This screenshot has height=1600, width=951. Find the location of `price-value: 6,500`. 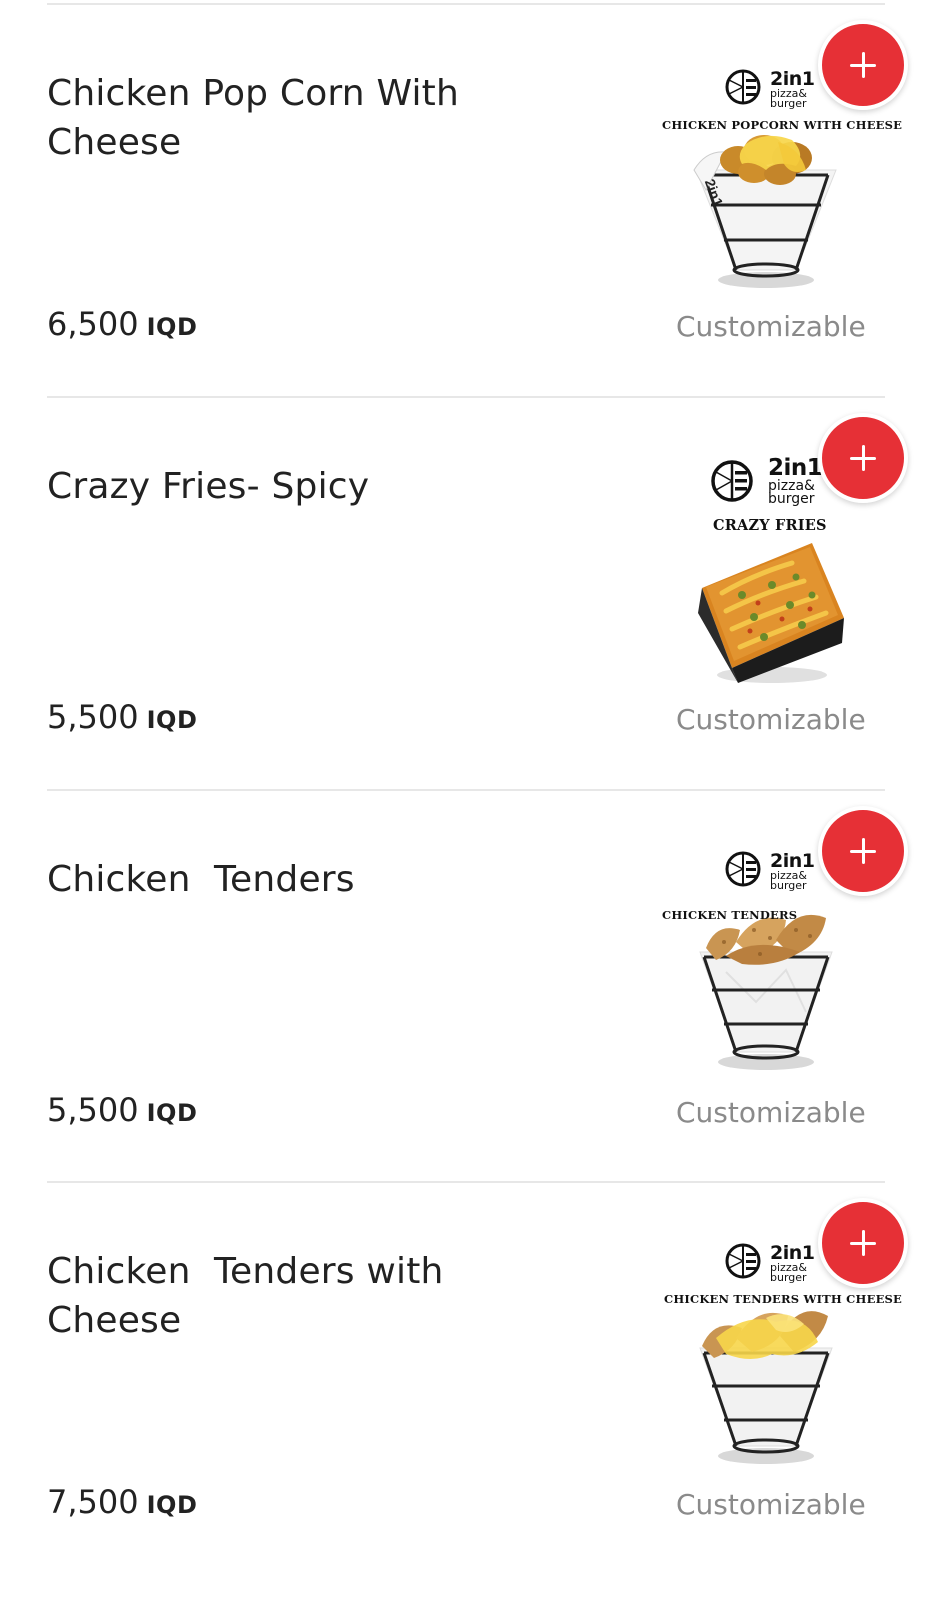

price-value: 6,500 is located at coordinates (93, 324).